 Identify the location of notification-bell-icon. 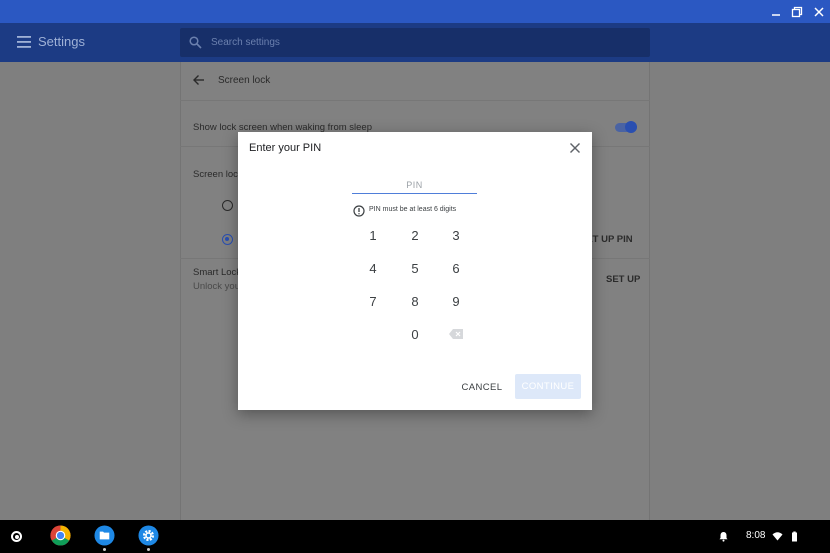
(723, 536).